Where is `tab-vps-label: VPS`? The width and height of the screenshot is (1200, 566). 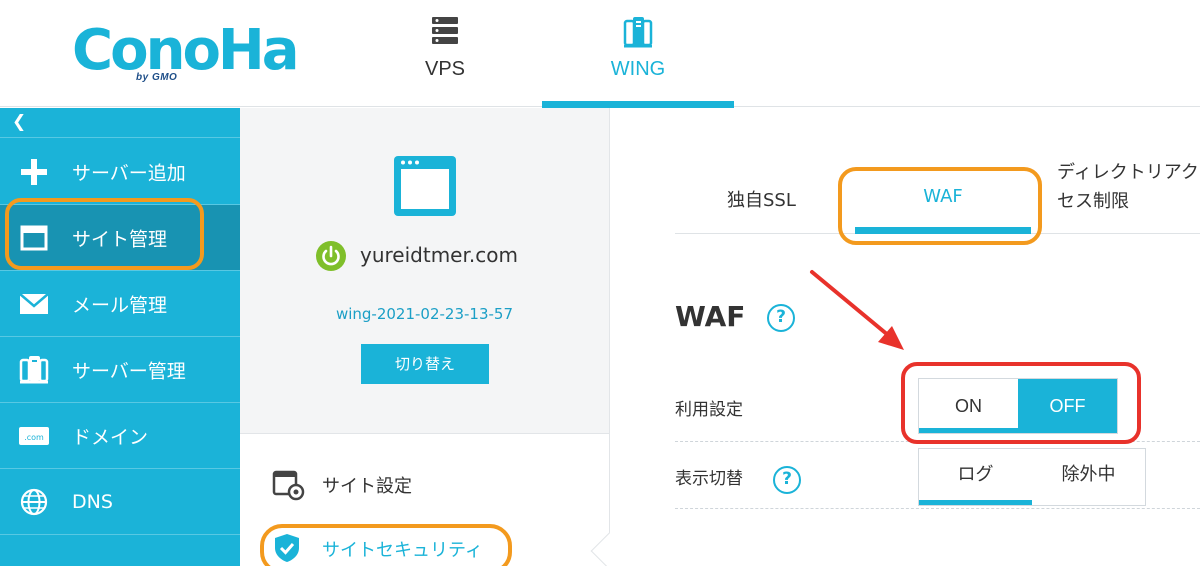
tab-vps-label: VPS is located at coordinates (445, 69).